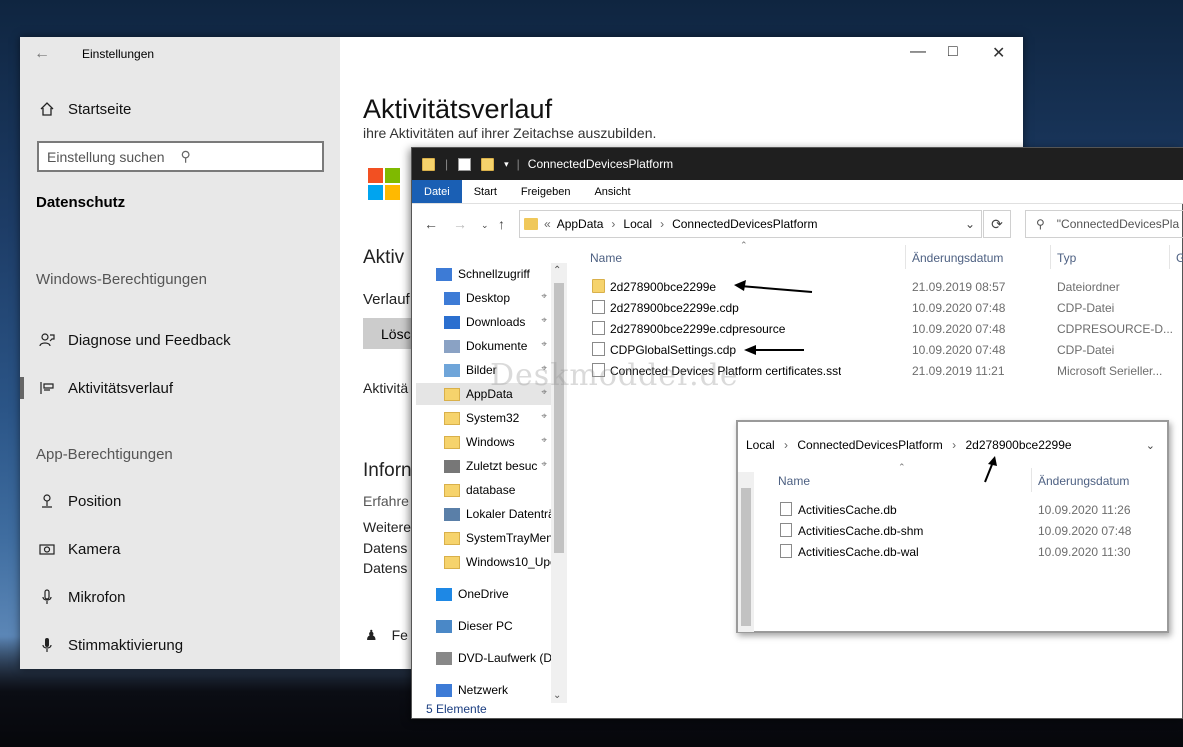 This screenshot has height=747, width=1183. I want to click on forward-arrow-icon: →, so click(460, 224).